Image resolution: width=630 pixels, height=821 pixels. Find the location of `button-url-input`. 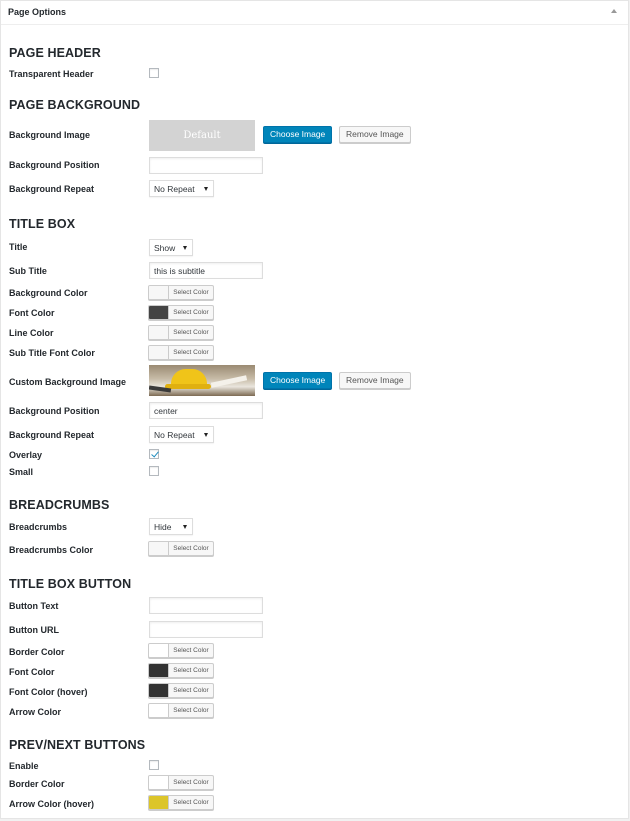

button-url-input is located at coordinates (206, 629).